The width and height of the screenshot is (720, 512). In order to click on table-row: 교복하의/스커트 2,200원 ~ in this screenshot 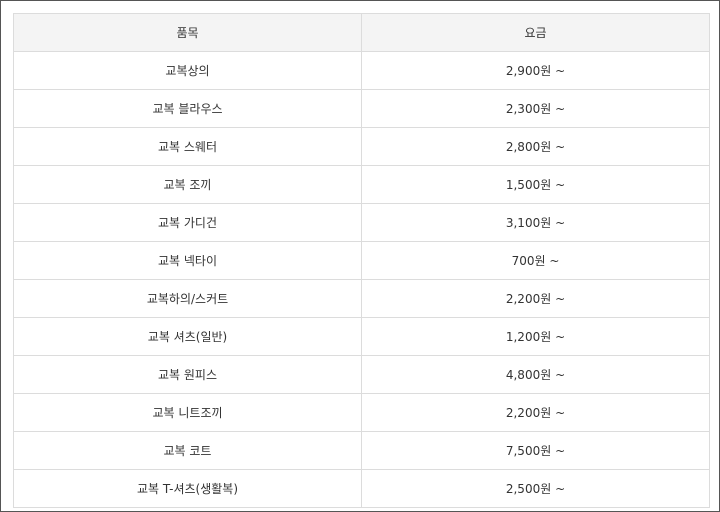, I will do `click(361, 298)`.